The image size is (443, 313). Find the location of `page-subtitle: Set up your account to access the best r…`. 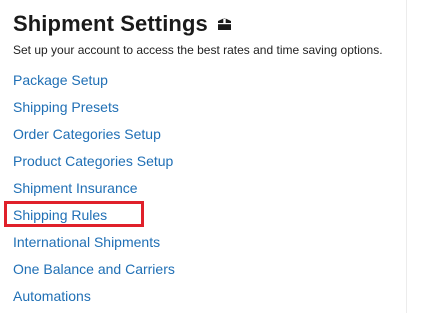

page-subtitle: Set up your account to access the best r… is located at coordinates (198, 50).